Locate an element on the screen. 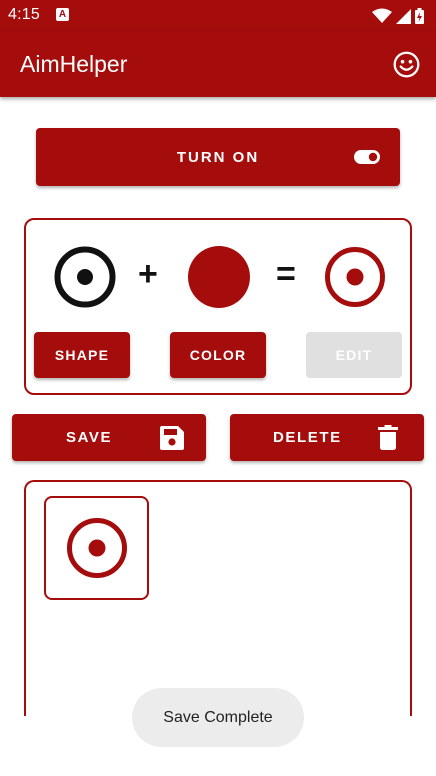 This screenshot has height=776, width=436. battery-icon is located at coordinates (419, 16).